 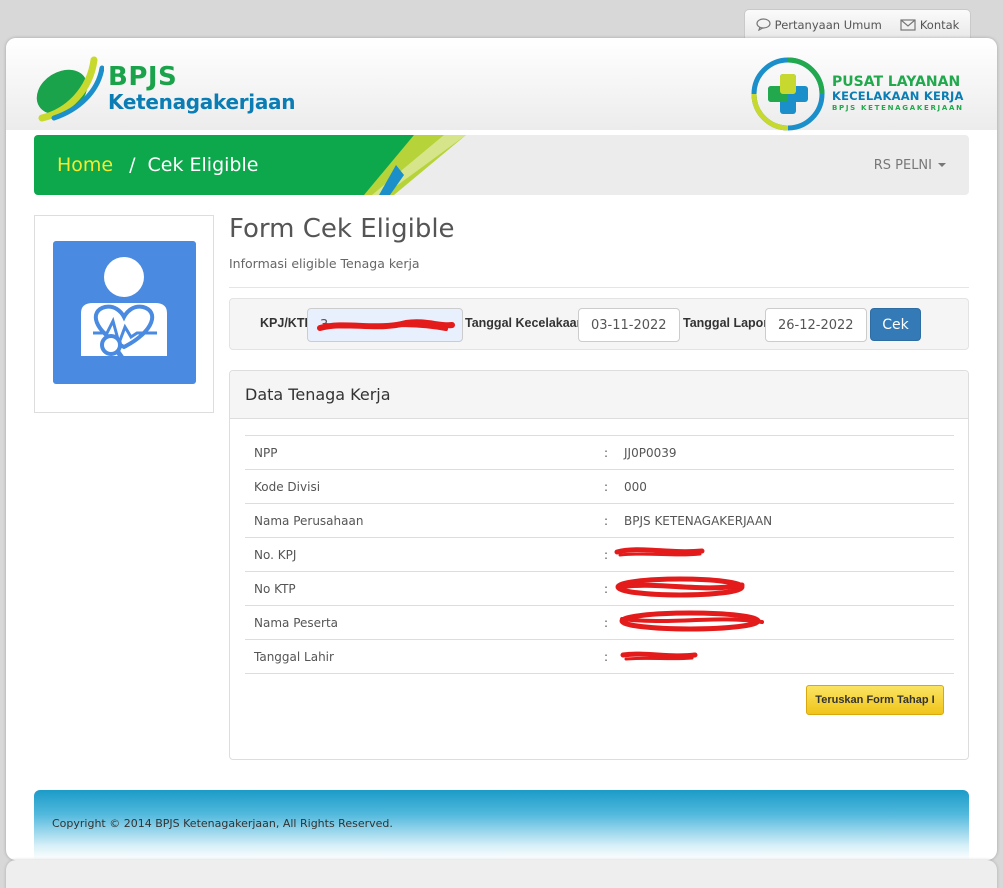 I want to click on faq-link: Pertanyaan Umum, so click(x=819, y=25).